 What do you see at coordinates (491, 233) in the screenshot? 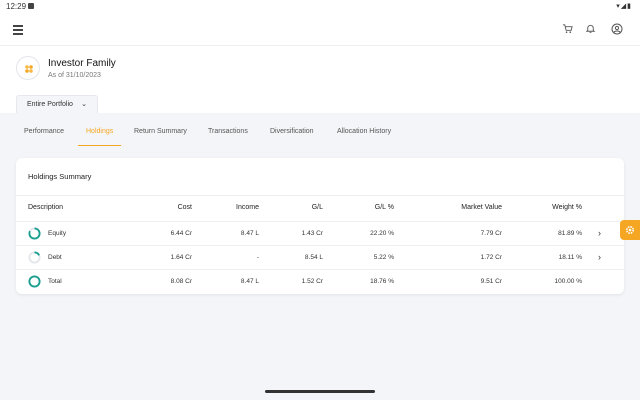
I see `cell-market-value: 7.79 Cr` at bounding box center [491, 233].